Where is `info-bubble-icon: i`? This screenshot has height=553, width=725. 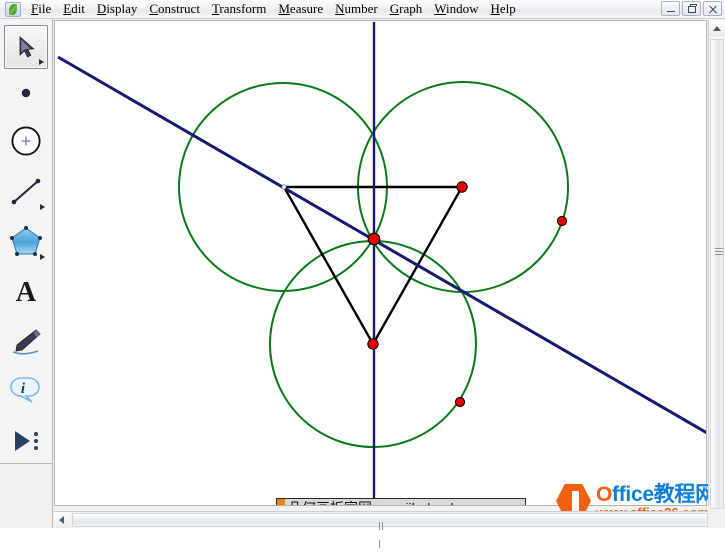
info-bubble-icon: i is located at coordinates (25, 390).